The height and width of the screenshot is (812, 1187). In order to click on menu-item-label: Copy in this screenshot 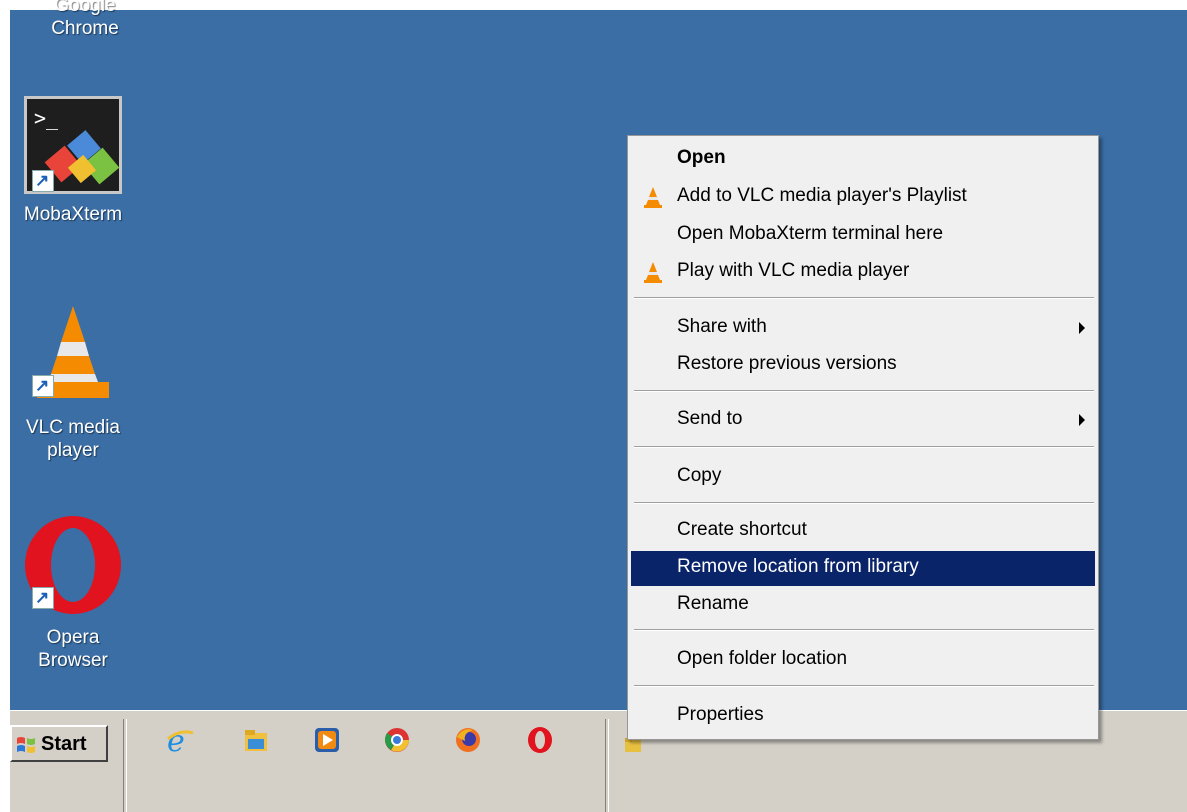, I will do `click(699, 475)`.